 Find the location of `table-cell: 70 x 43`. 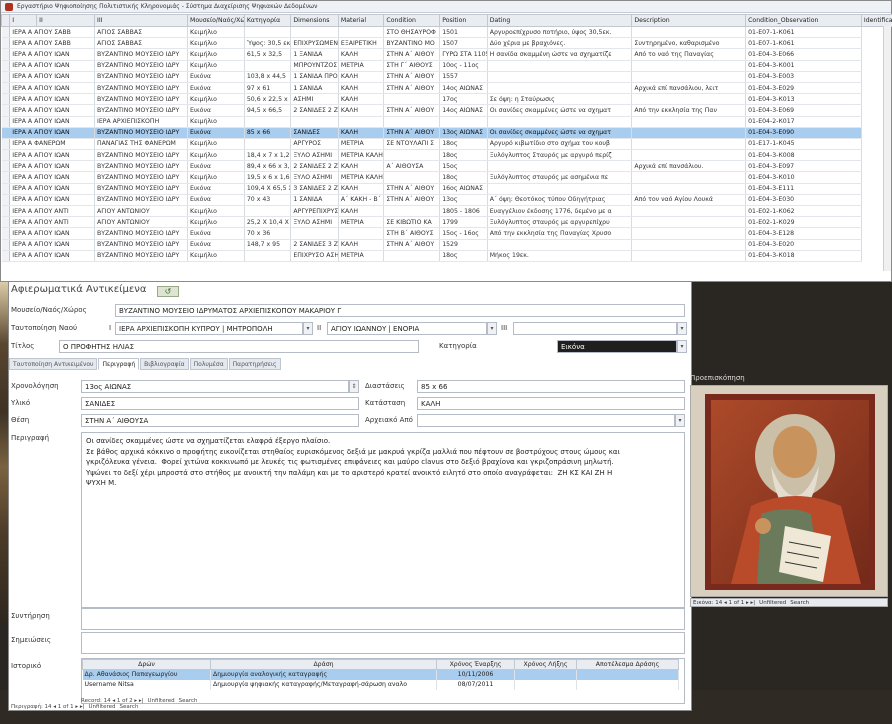

table-cell: 70 x 43 is located at coordinates (268, 200).